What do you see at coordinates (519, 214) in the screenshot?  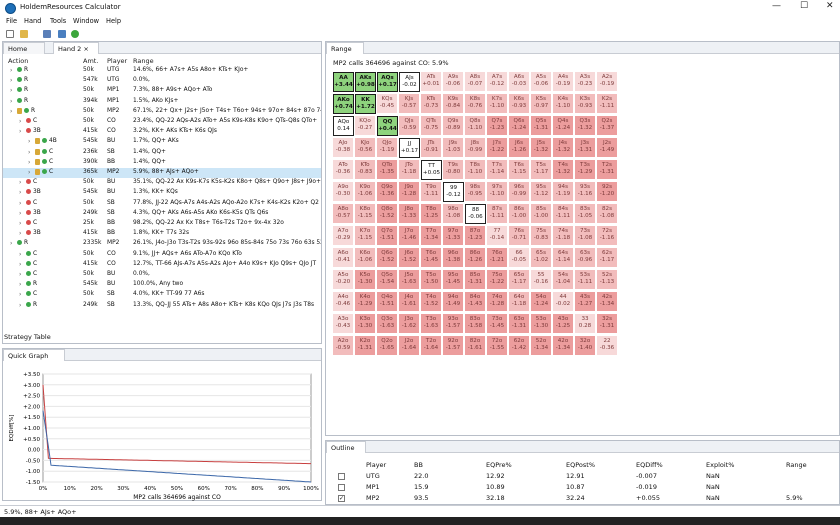 I see `range-cell-86s: 86s -1.00` at bounding box center [519, 214].